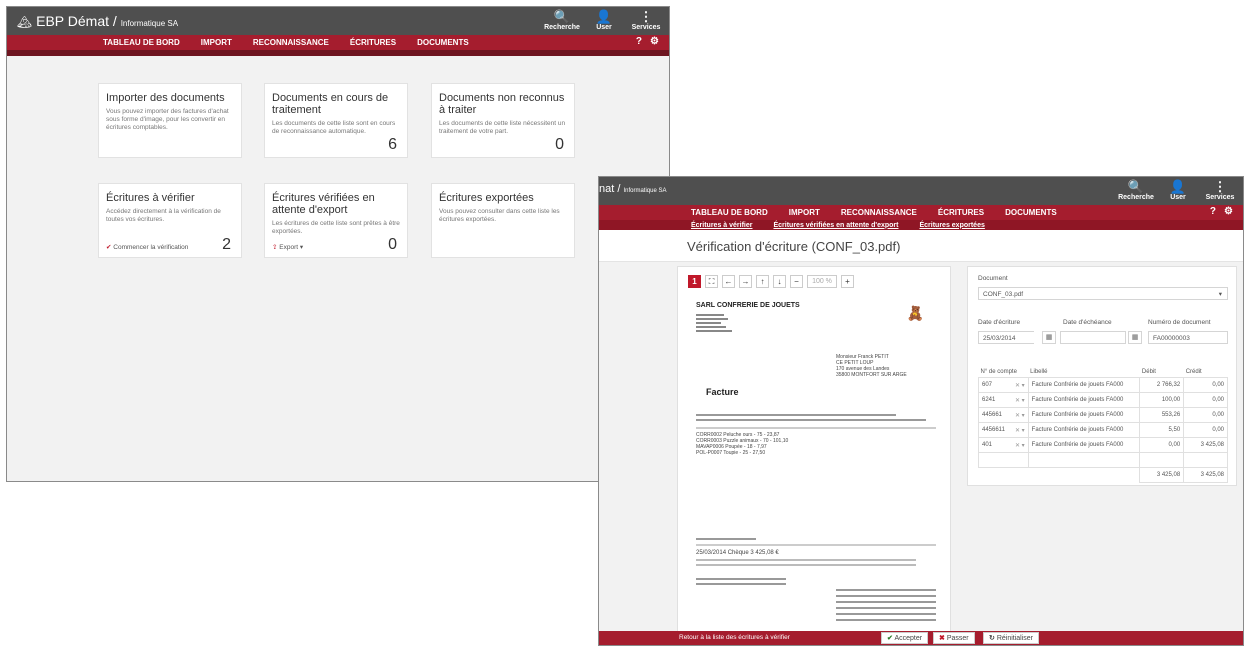  What do you see at coordinates (745, 281) in the screenshot?
I see `arrow-right-icon: →` at bounding box center [745, 281].